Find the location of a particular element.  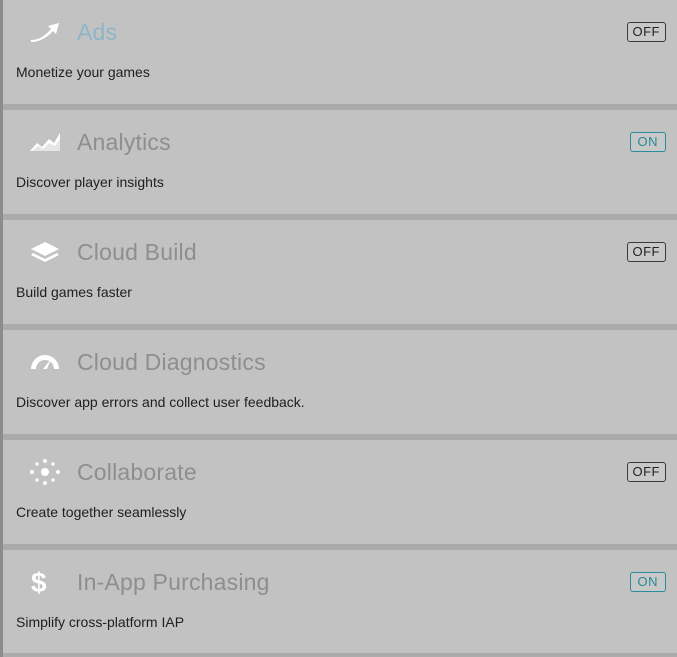

service-description: Monetize your games is located at coordinates (83, 72).